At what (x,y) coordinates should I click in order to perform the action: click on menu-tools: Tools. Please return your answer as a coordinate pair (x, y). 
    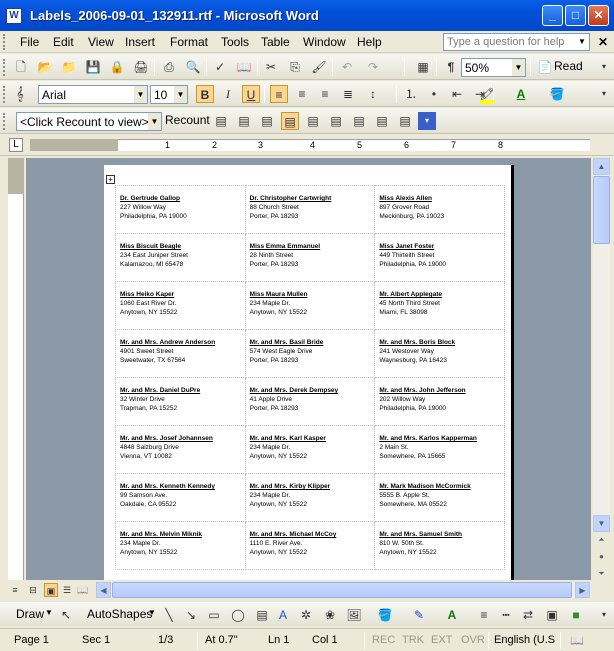
    Looking at the image, I should click on (235, 42).